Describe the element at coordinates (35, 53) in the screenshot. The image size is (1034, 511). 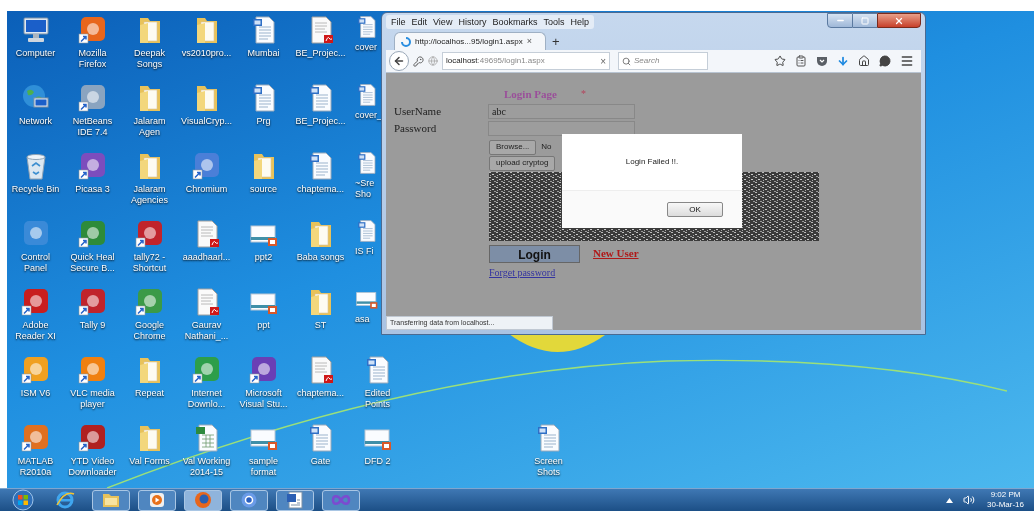
I see `desktop-icon-label: Computer` at that location.